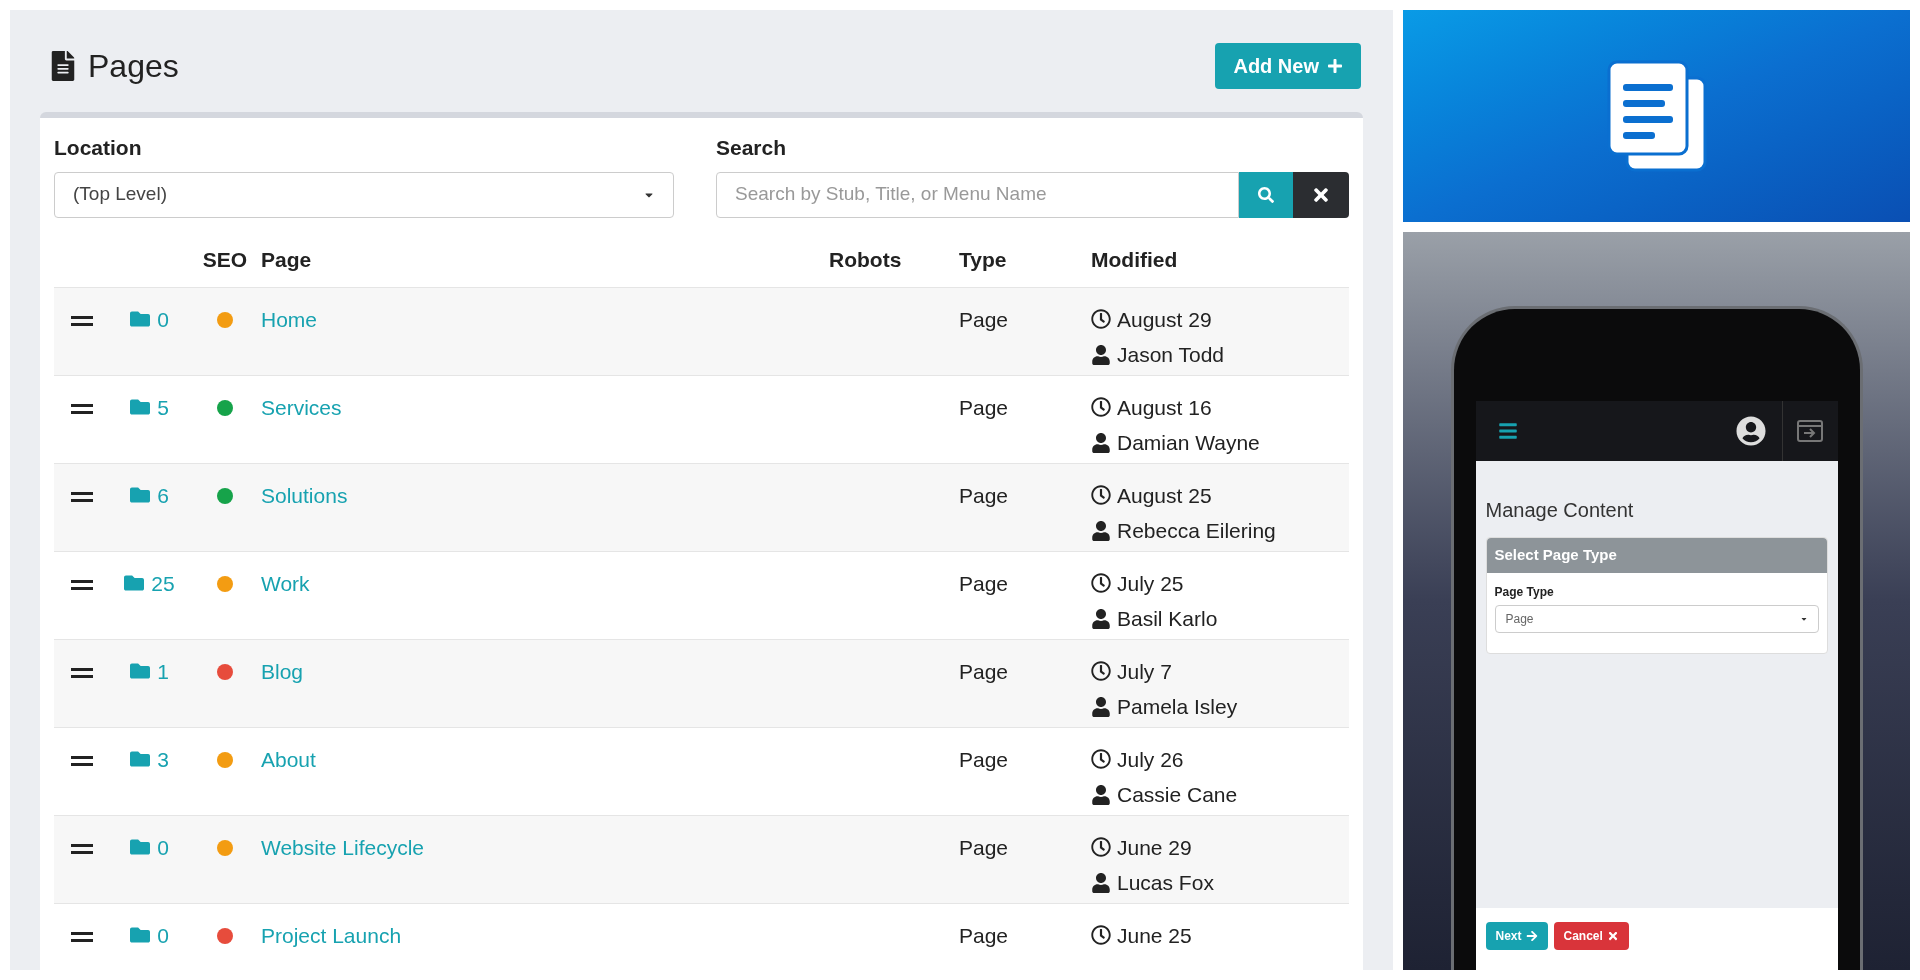  I want to click on modified-by: Pamela Isley, so click(1177, 707).